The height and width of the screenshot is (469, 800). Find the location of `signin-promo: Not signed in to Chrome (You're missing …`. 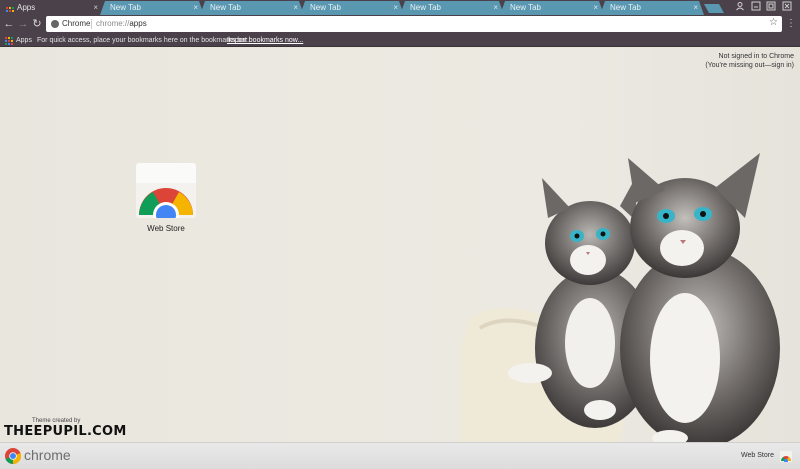

signin-promo: Not signed in to Chrome (You're missing … is located at coordinates (749, 61).